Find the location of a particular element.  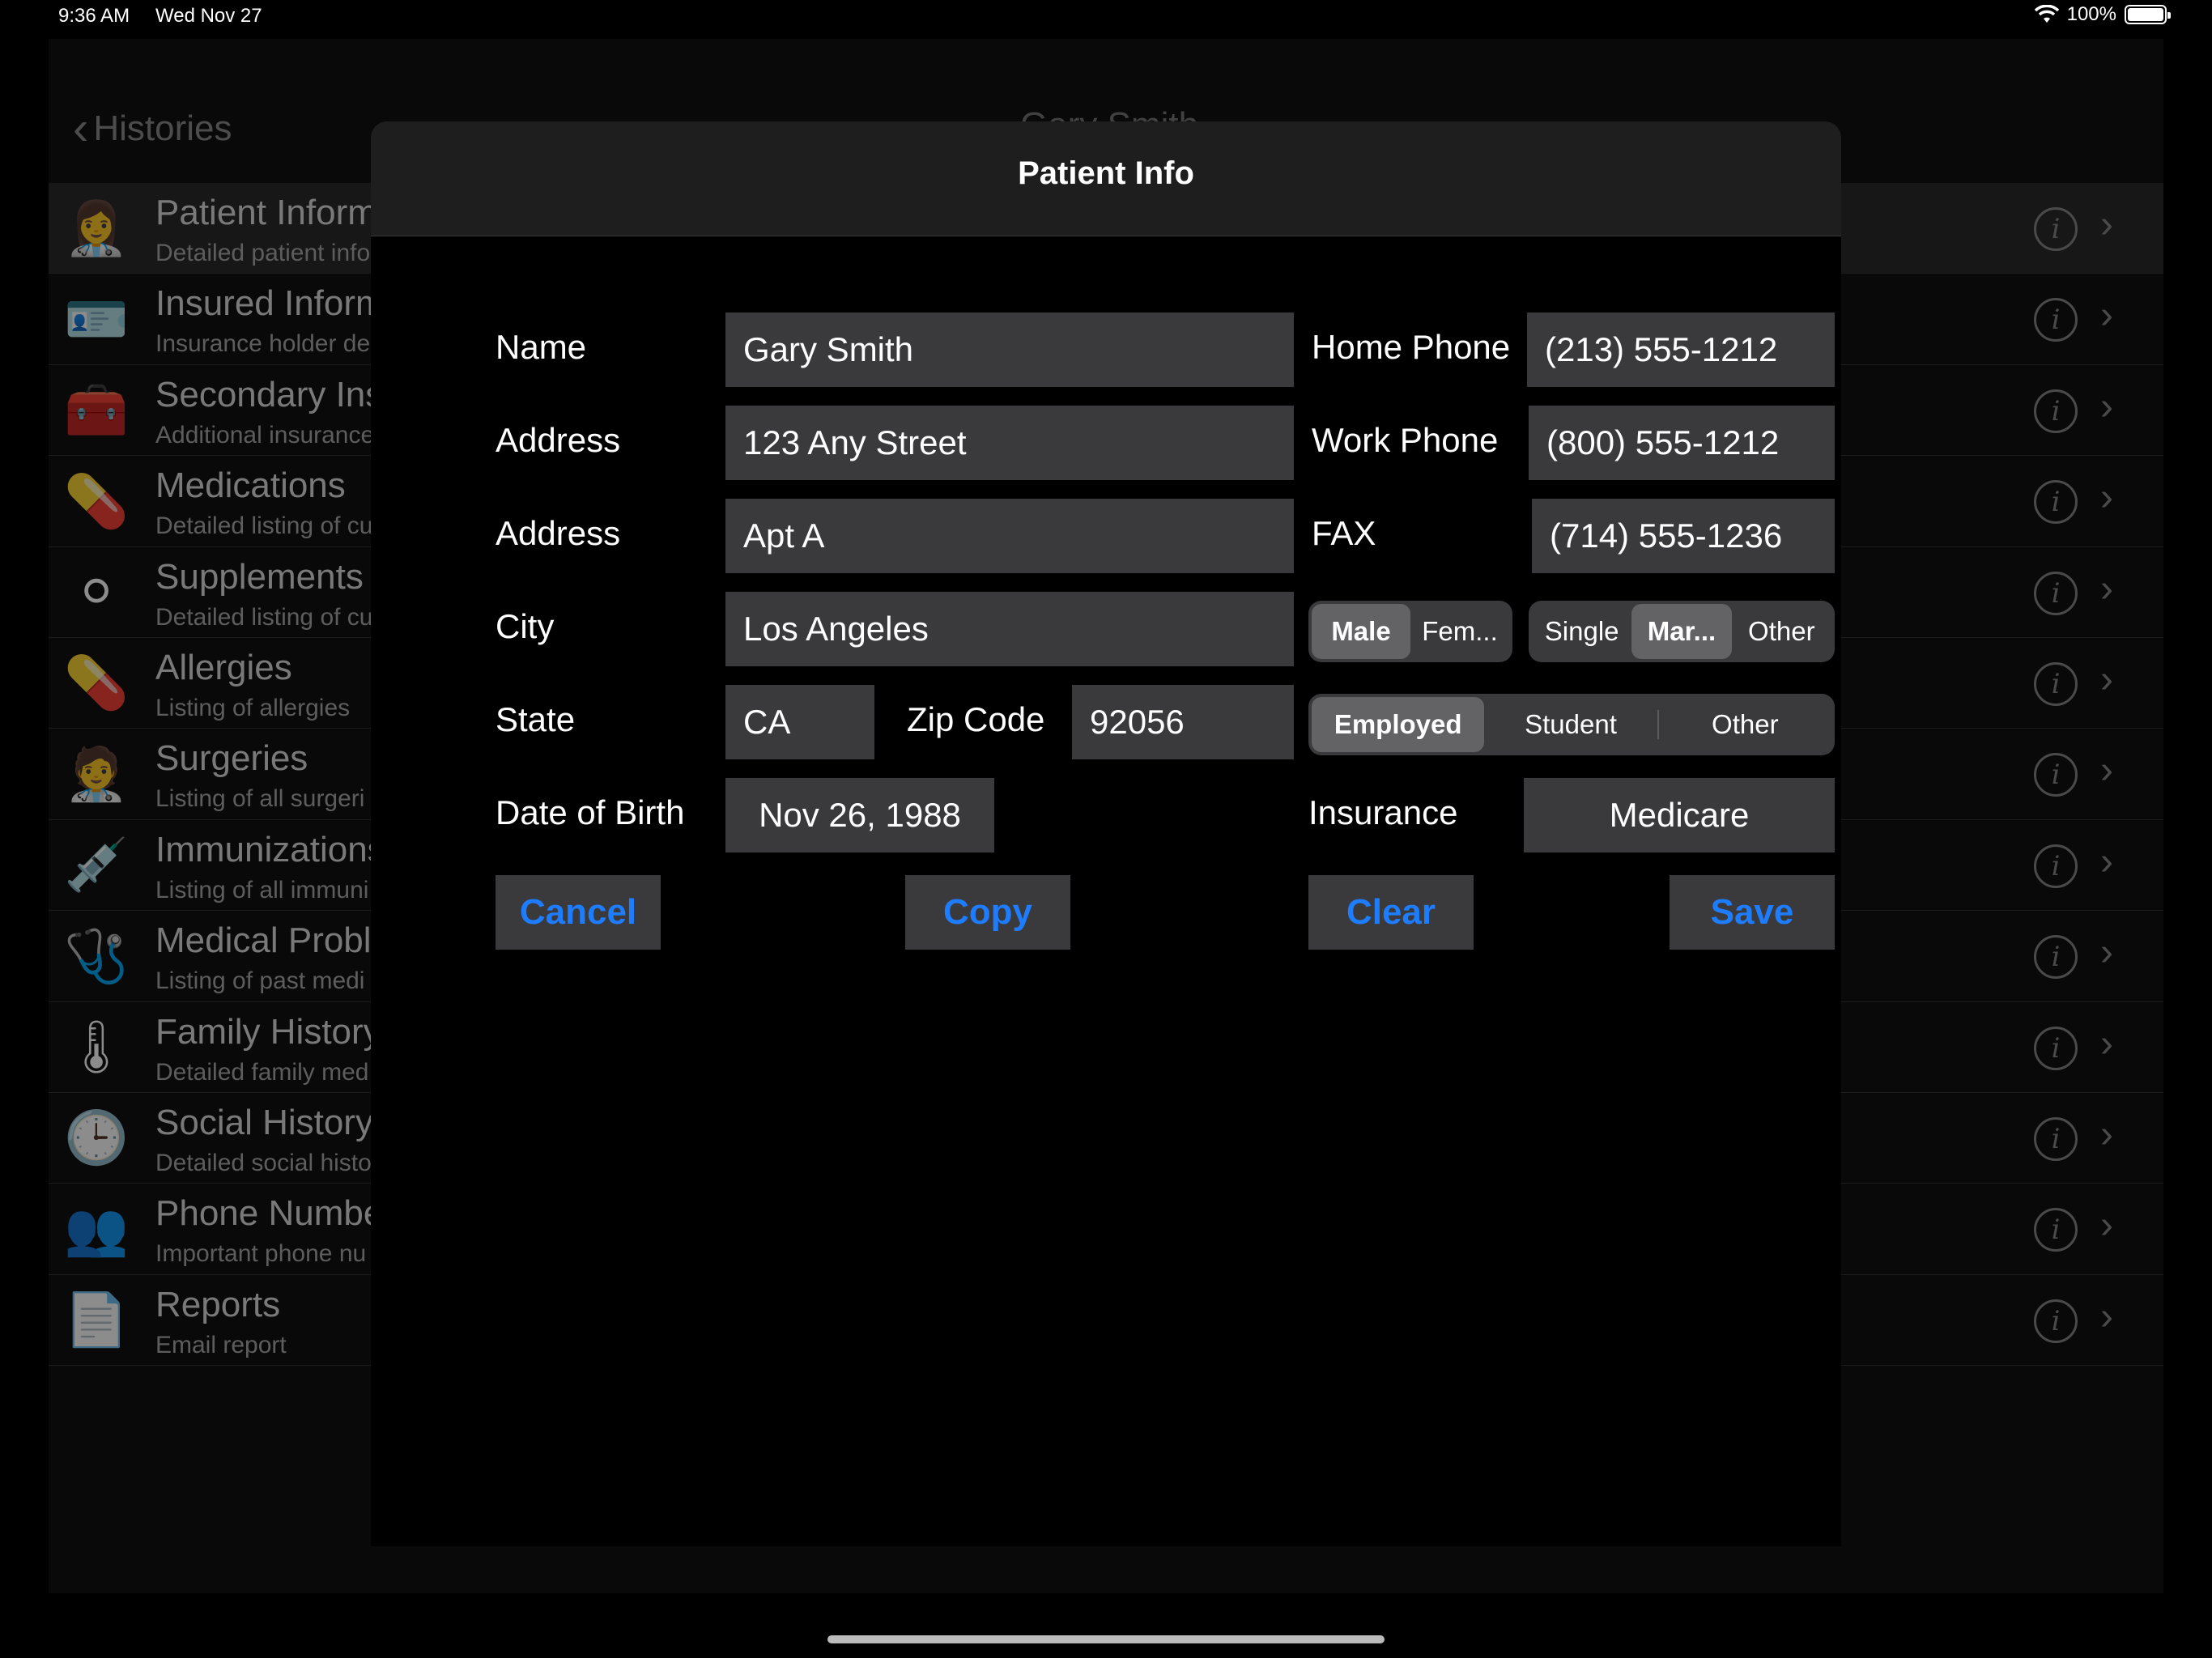

segment-marital-other: Other is located at coordinates (1781, 631).